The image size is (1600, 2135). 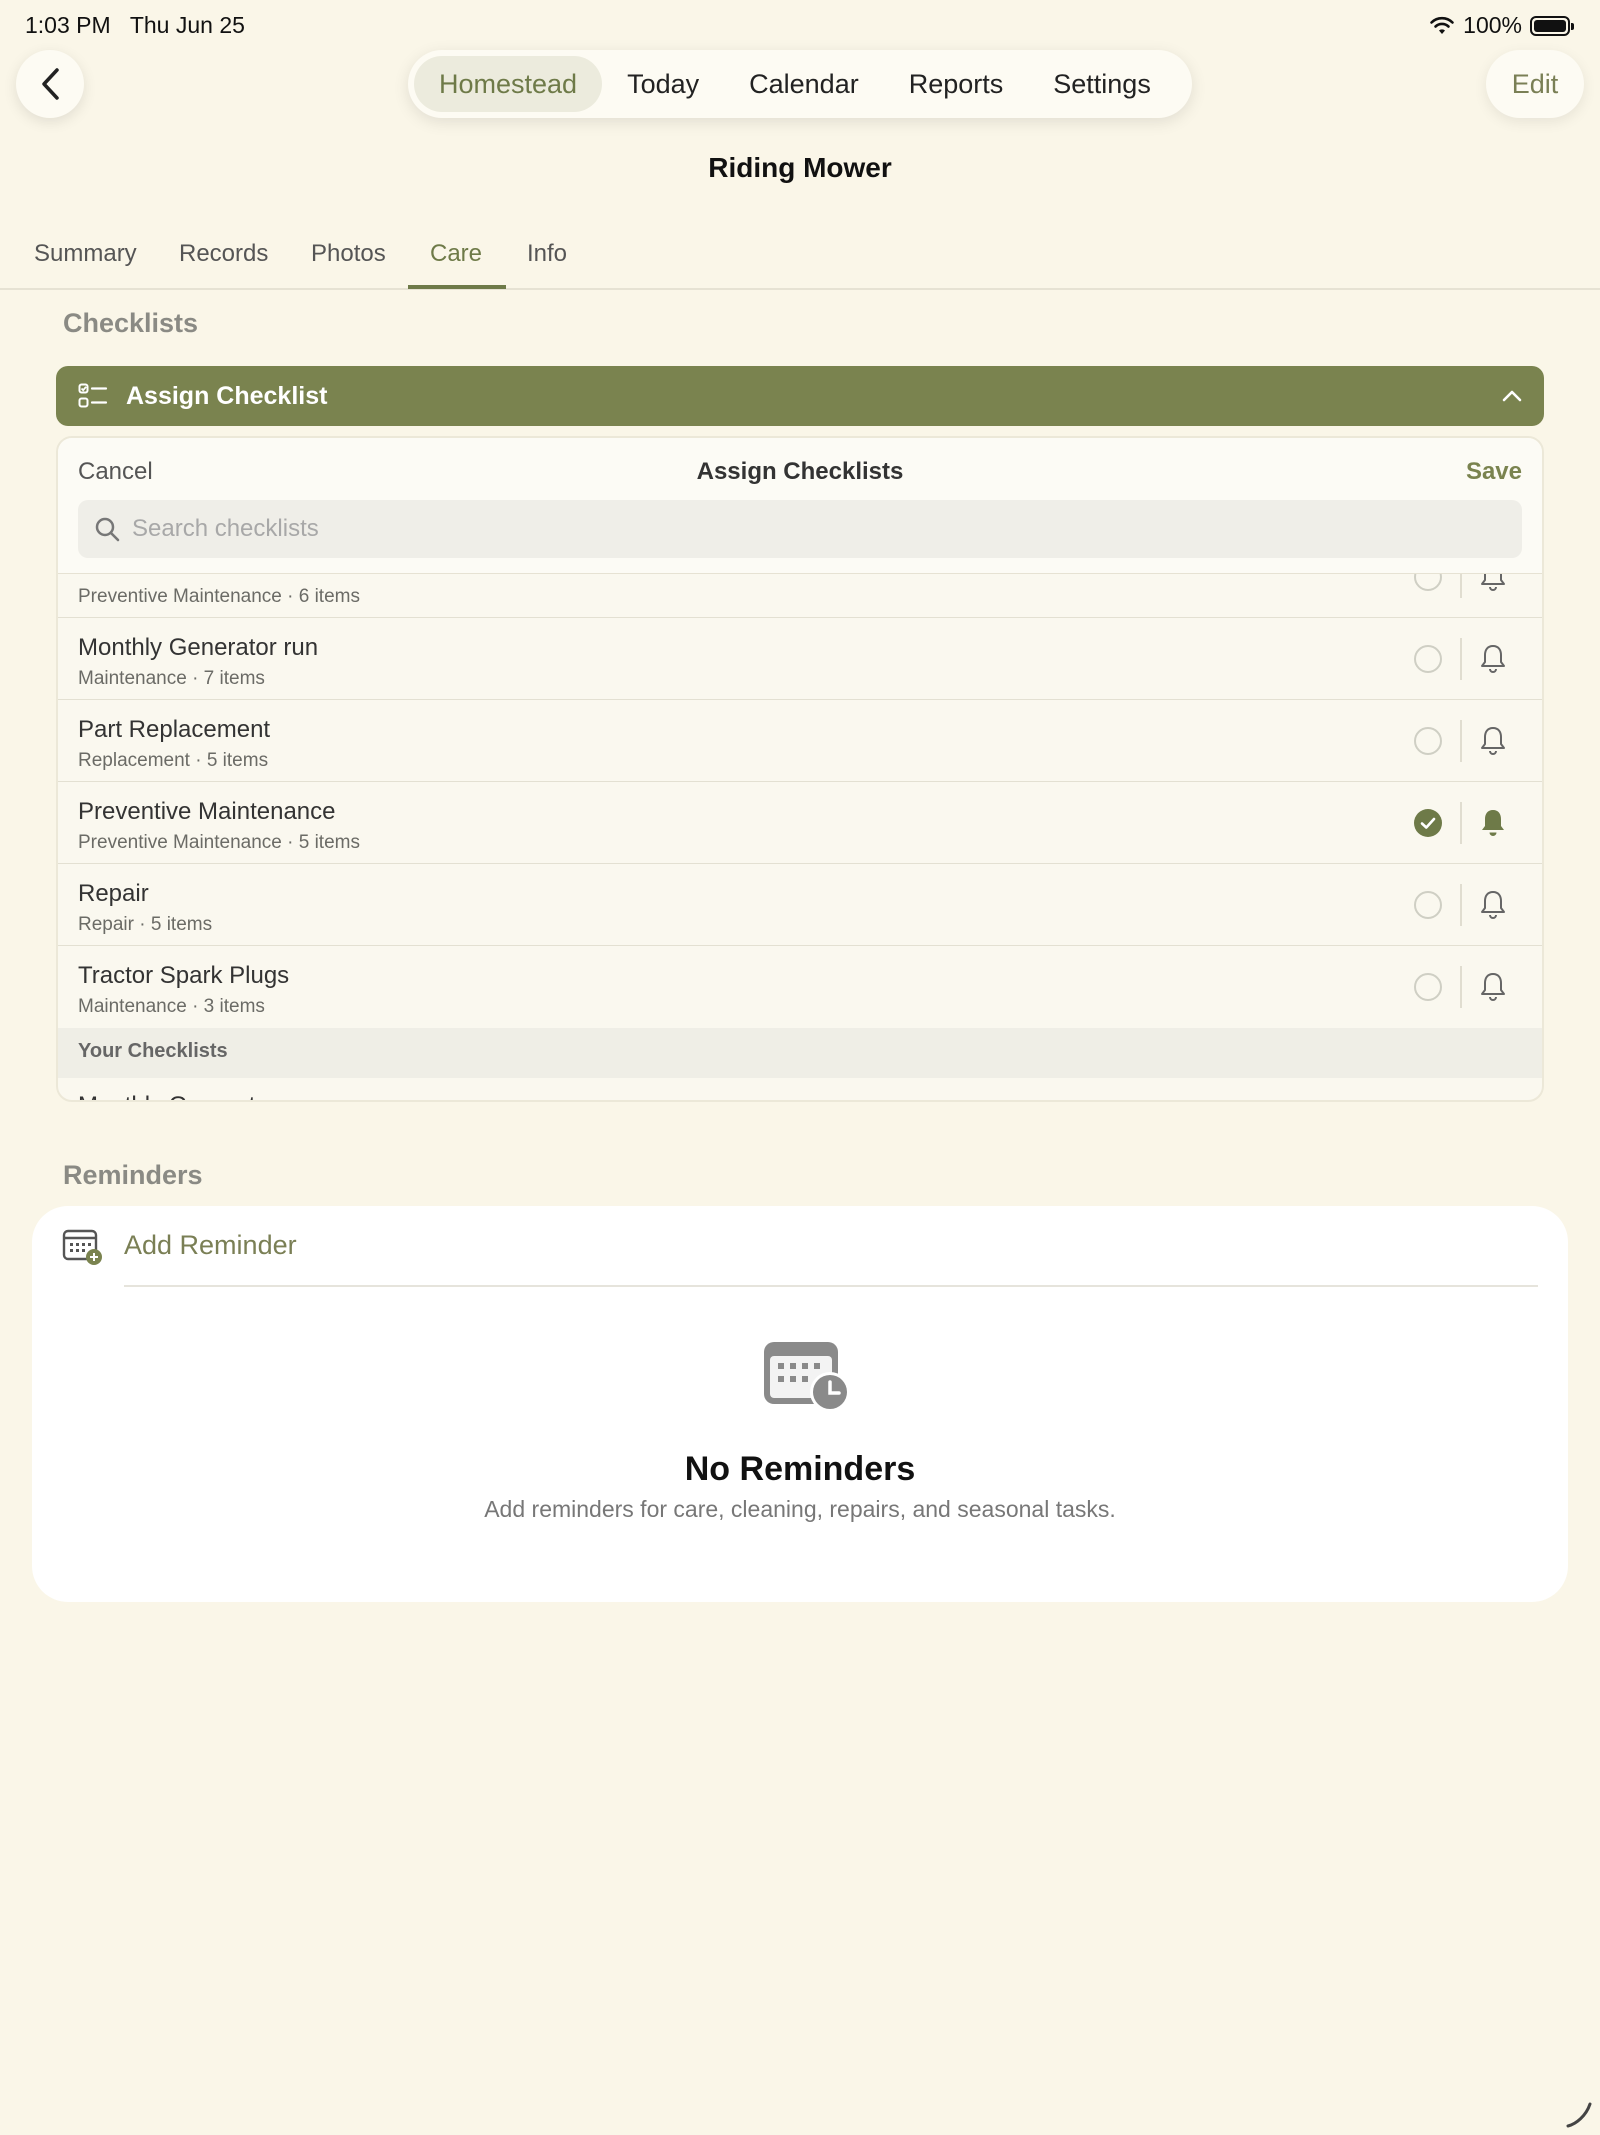 I want to click on edit-button: Edit, so click(x=1535, y=84).